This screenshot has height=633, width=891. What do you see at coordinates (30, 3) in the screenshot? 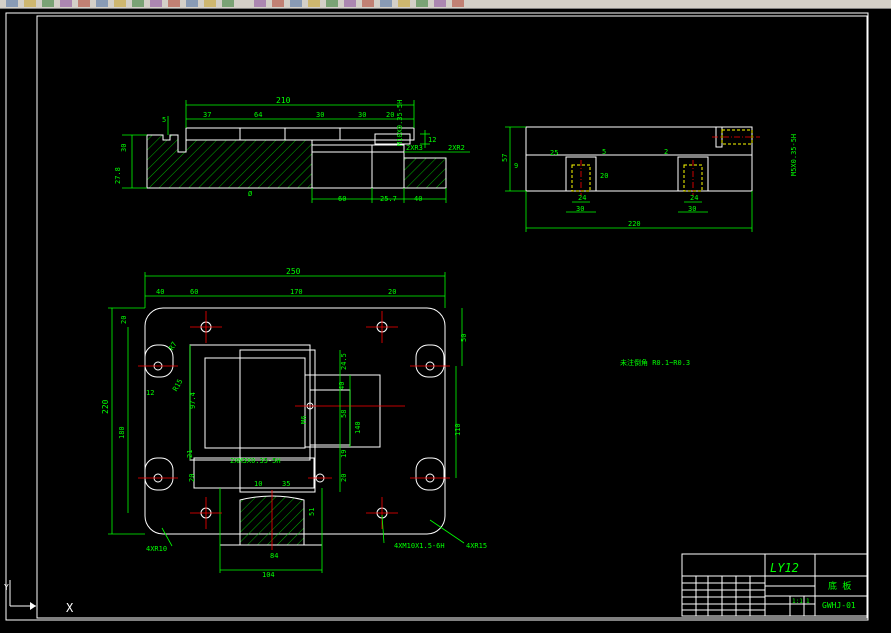
I see `open-icon` at bounding box center [30, 3].